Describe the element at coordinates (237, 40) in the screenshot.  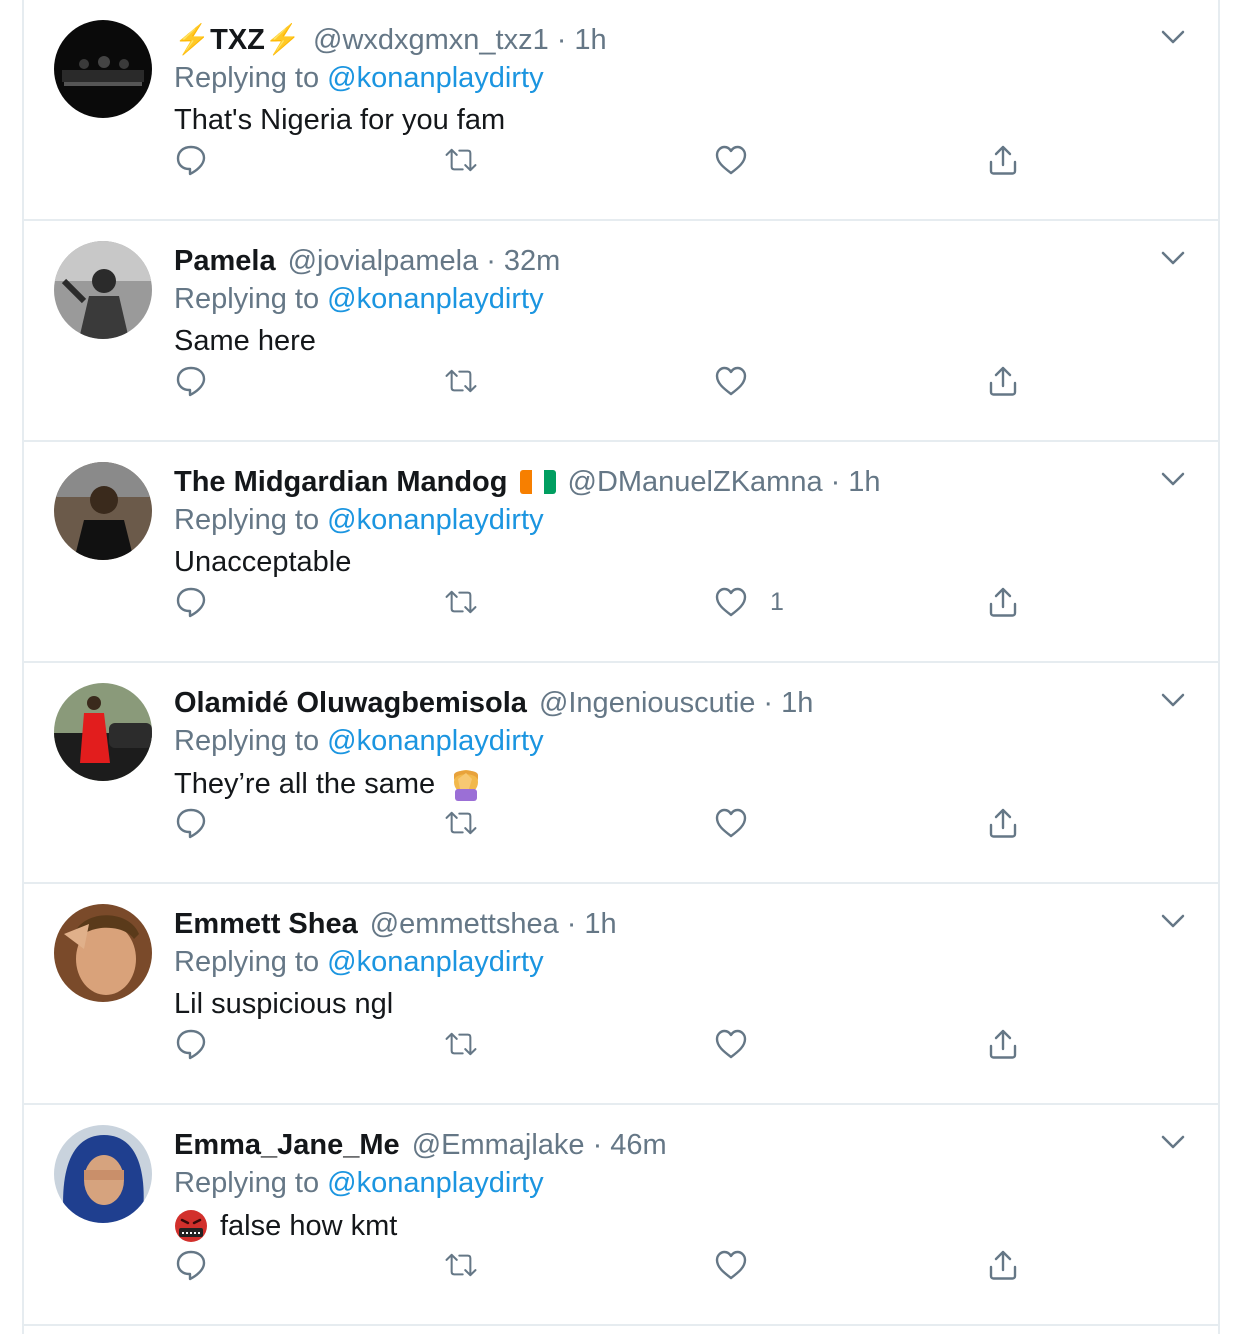
I see `display-name: ⚡ TXZ ⚡` at that location.